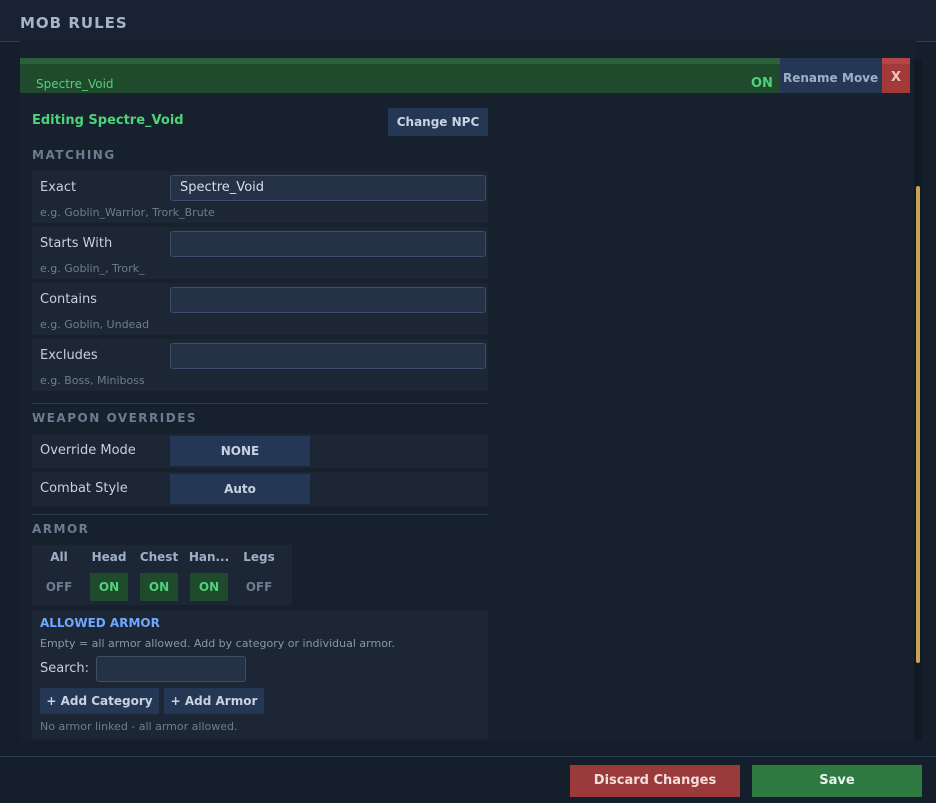 This screenshot has width=936, height=803. I want to click on editing-label: Editing Spectre_Void, so click(108, 120).